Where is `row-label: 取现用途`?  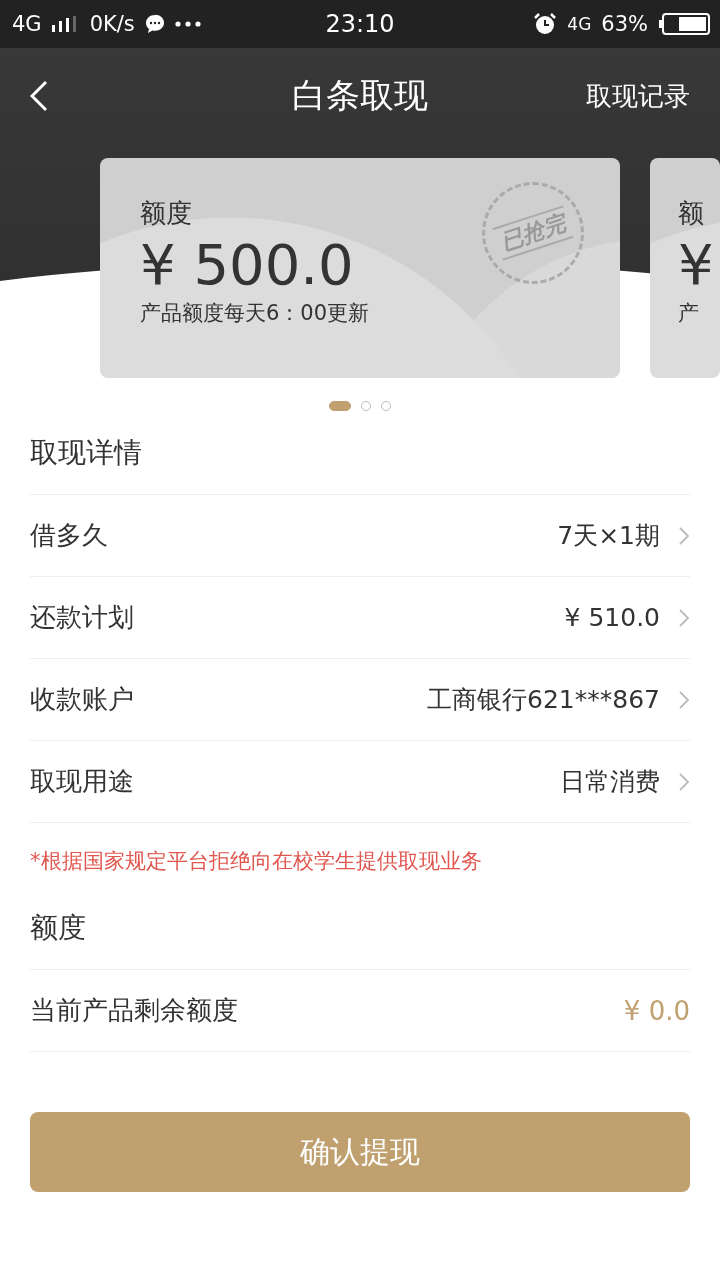
row-label: 取现用途 is located at coordinates (82, 781).